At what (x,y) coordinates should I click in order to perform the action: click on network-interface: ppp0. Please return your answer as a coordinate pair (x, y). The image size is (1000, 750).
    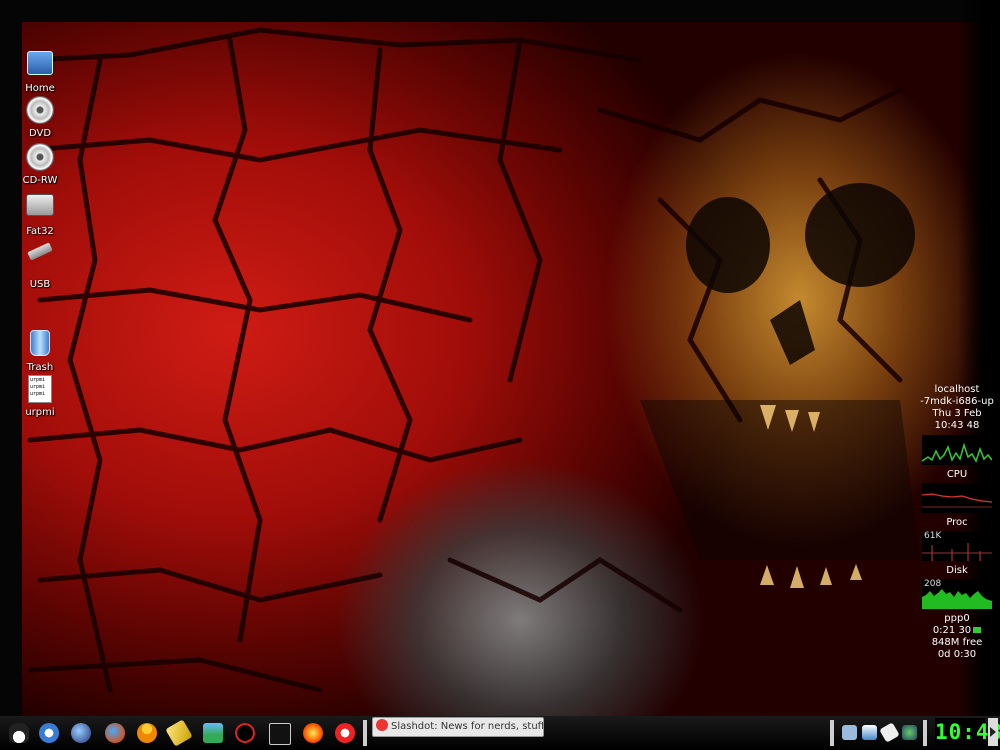
    Looking at the image, I should click on (957, 619).